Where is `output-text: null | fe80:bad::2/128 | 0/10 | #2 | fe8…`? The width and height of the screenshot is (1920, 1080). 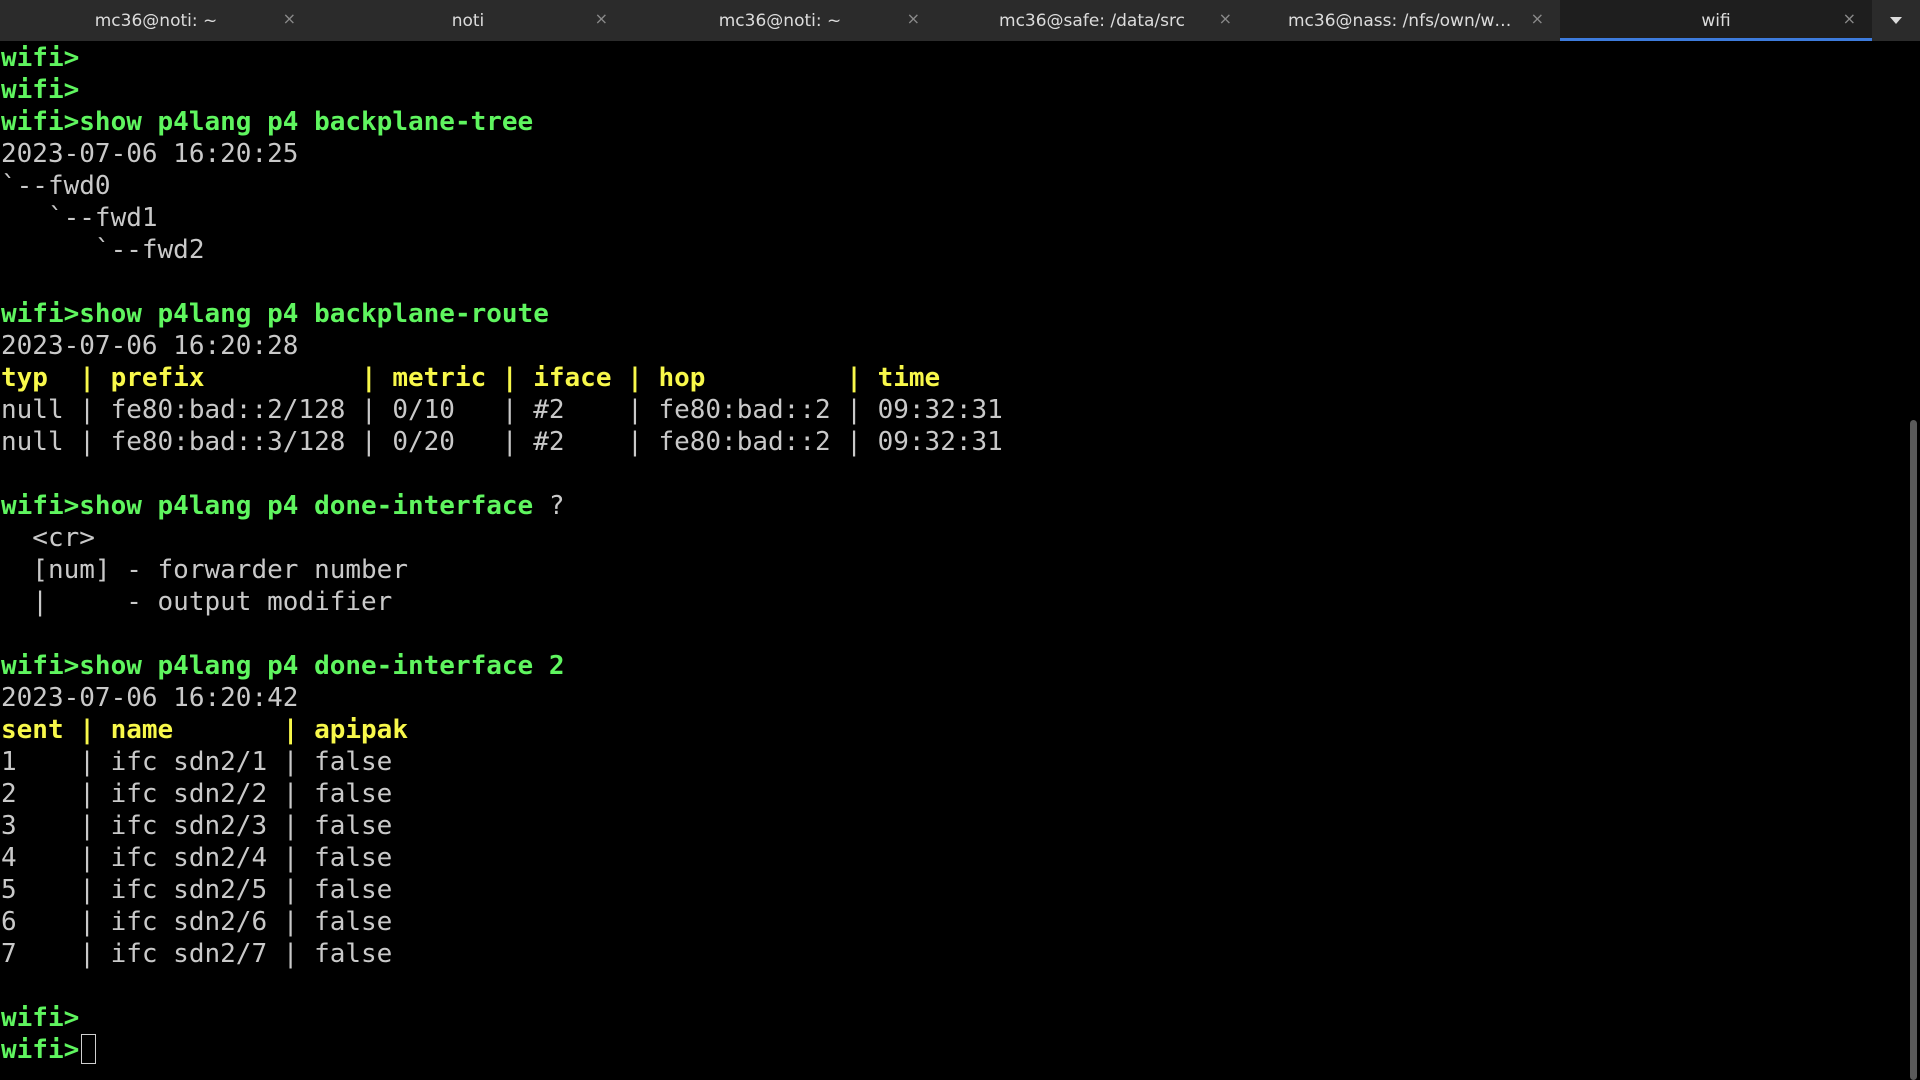 output-text: null | fe80:bad::2/128 | 0/10 | #2 | fe8… is located at coordinates (502, 410).